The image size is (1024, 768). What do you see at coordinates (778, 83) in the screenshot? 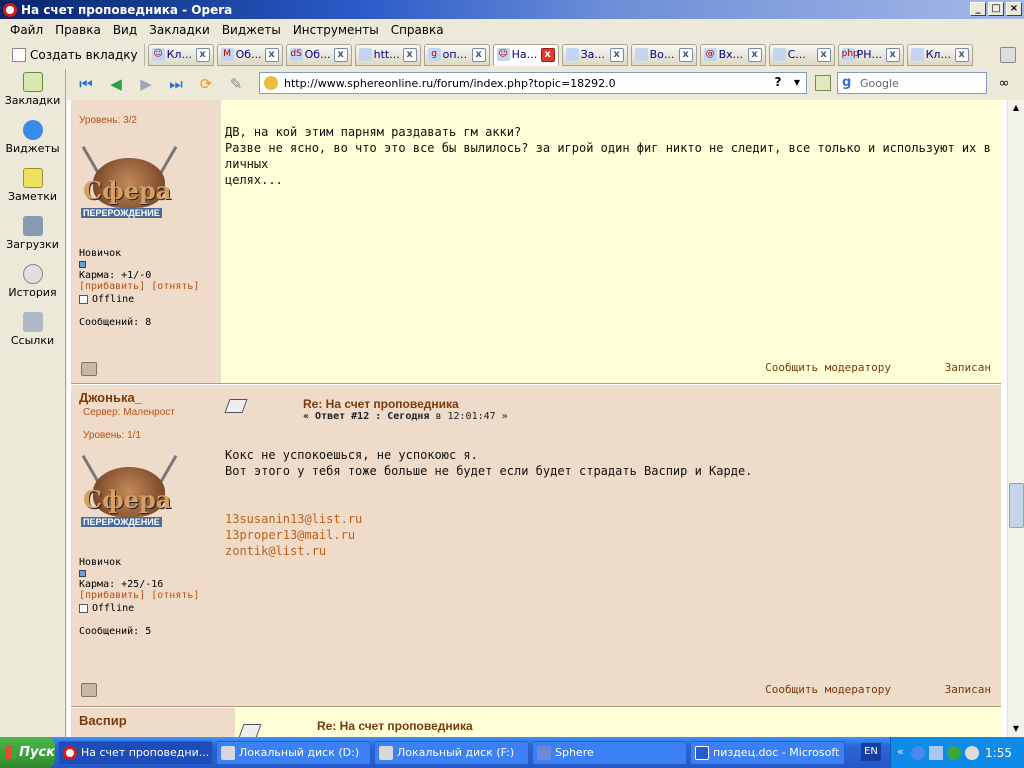
I see `help-icon: ?` at bounding box center [778, 83].